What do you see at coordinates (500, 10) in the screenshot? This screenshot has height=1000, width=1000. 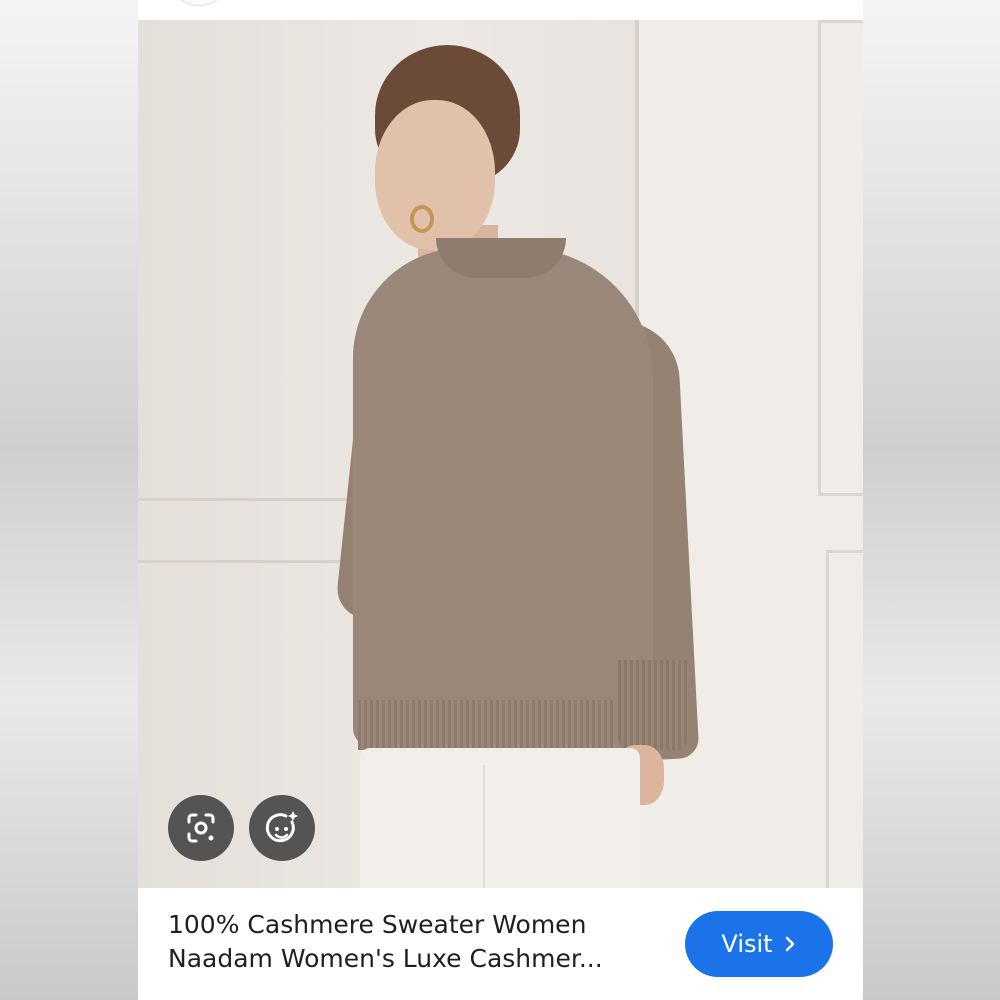 I see `card-top-strip` at bounding box center [500, 10].